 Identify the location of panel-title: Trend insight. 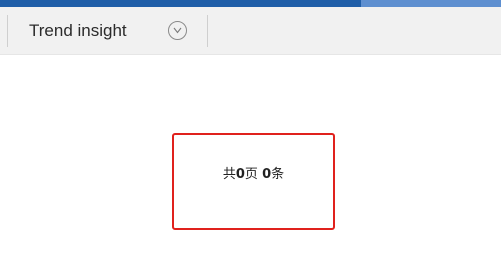
(78, 30).